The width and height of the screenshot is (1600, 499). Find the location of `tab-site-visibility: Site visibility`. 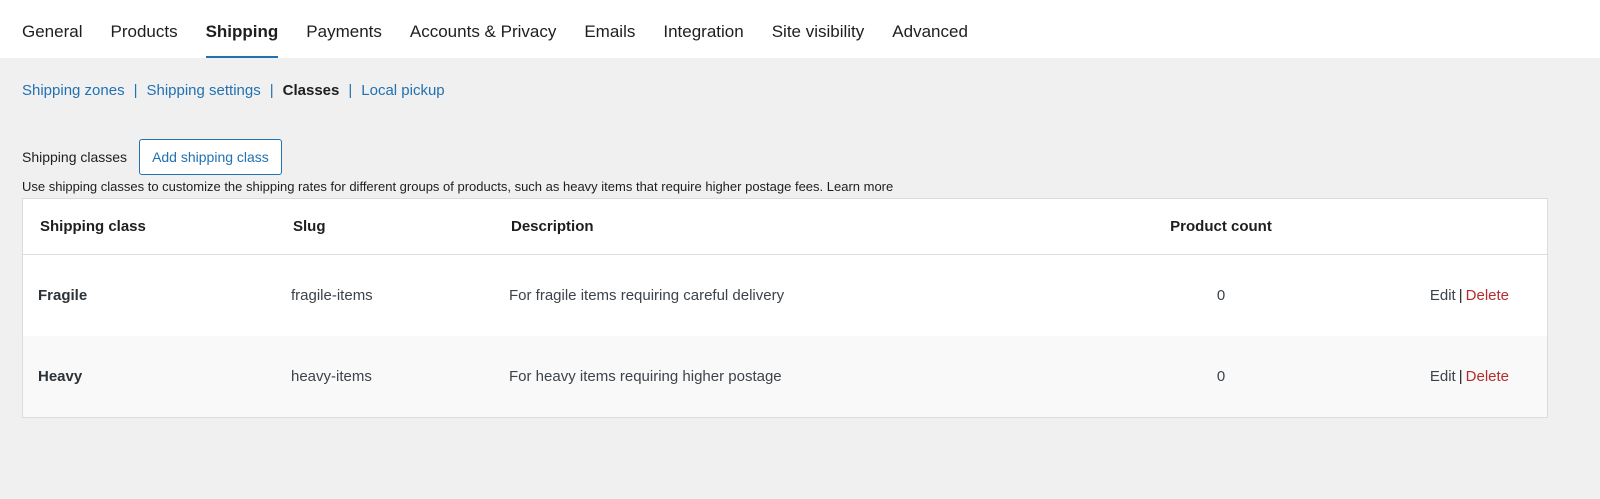

tab-site-visibility: Site visibility is located at coordinates (818, 29).